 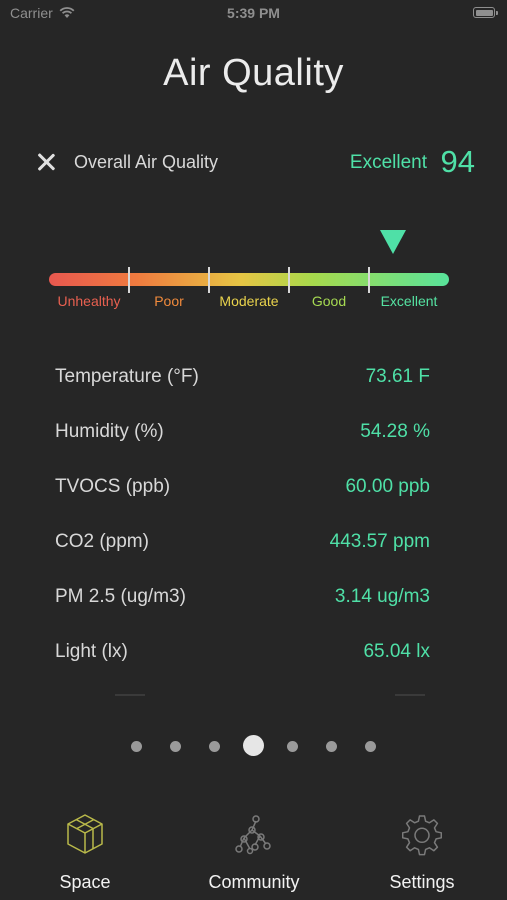 I want to click on tab-community: Community, so click(x=254, y=850).